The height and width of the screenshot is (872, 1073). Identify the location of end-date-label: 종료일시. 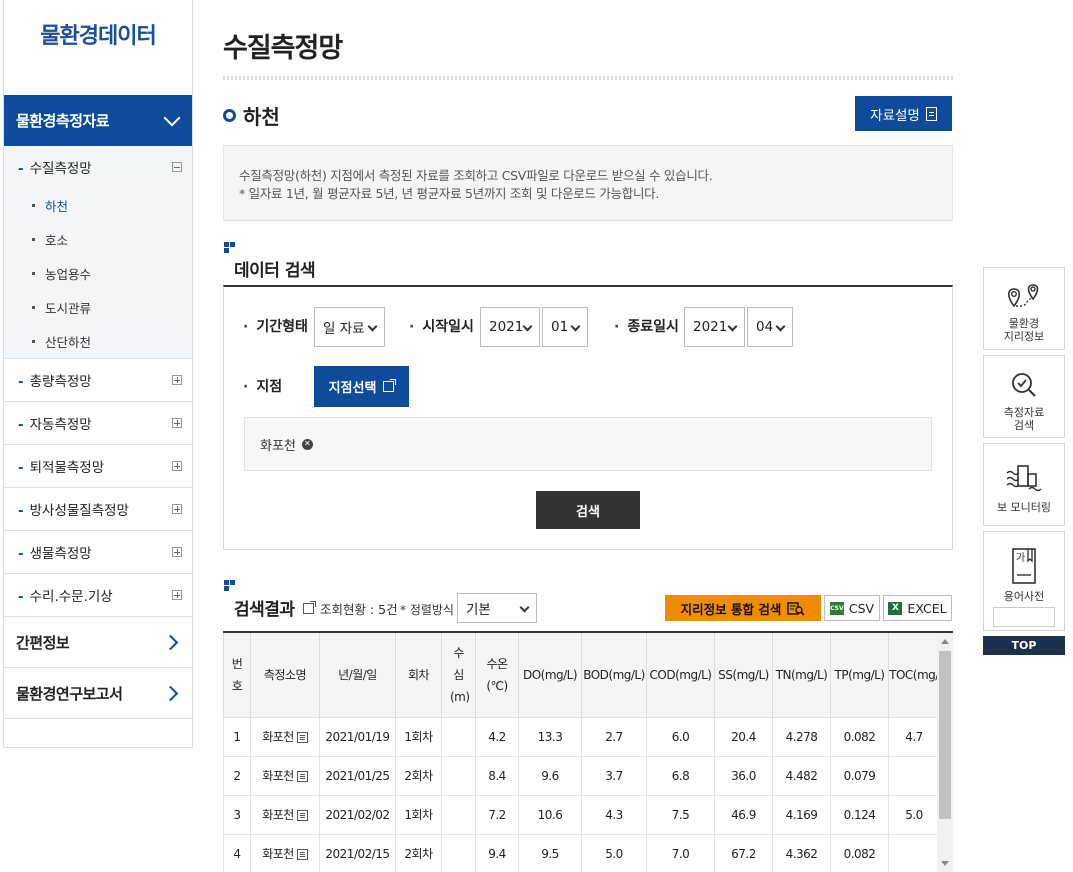
(646, 326).